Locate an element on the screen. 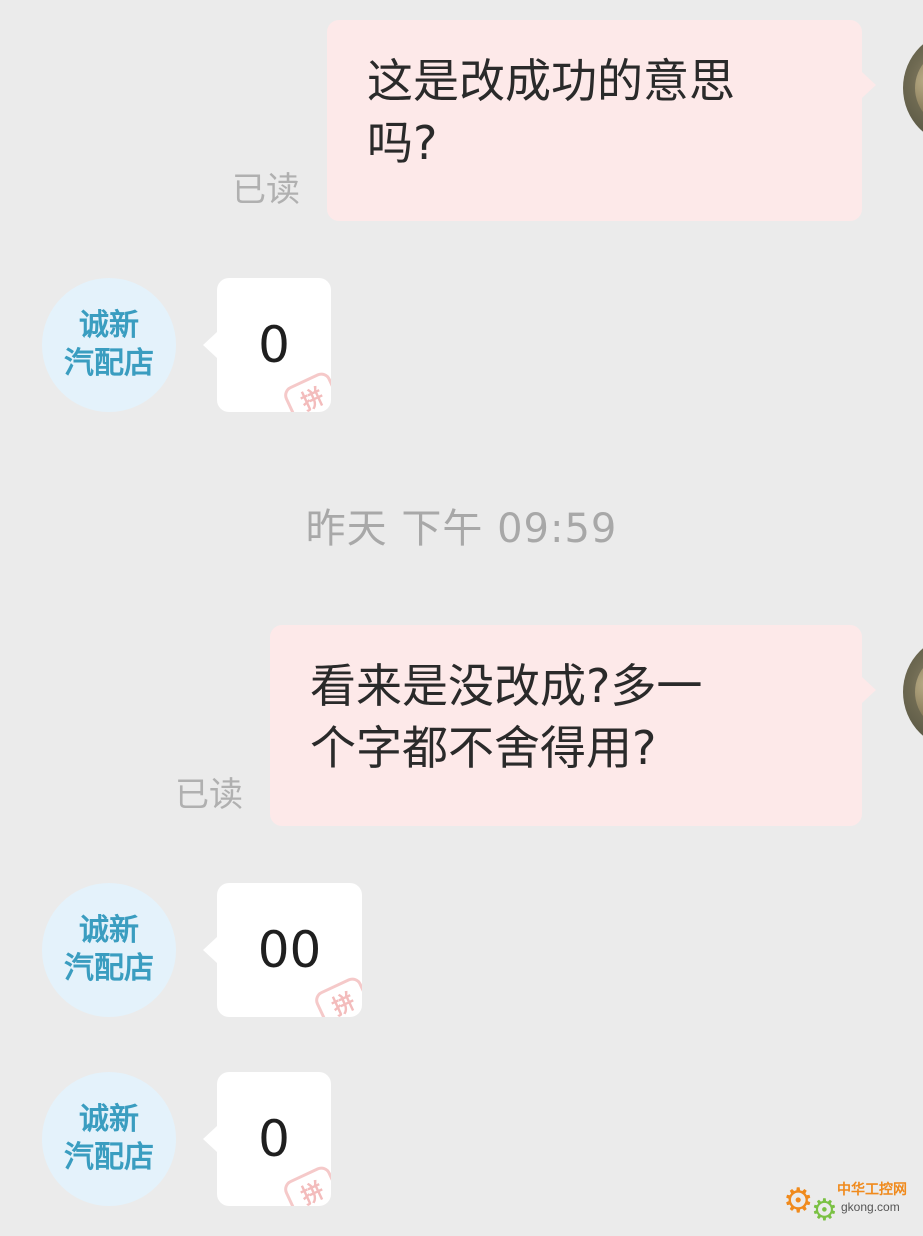 The height and width of the screenshot is (1236, 923). message-text-line: 吗? is located at coordinates (402, 143).